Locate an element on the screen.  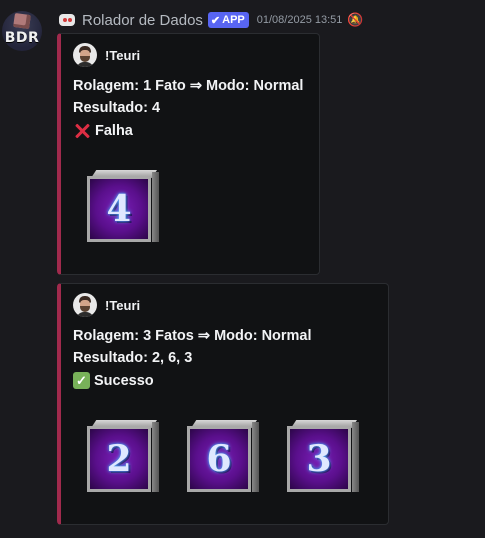
die-image: 6 is located at coordinates (223, 458).